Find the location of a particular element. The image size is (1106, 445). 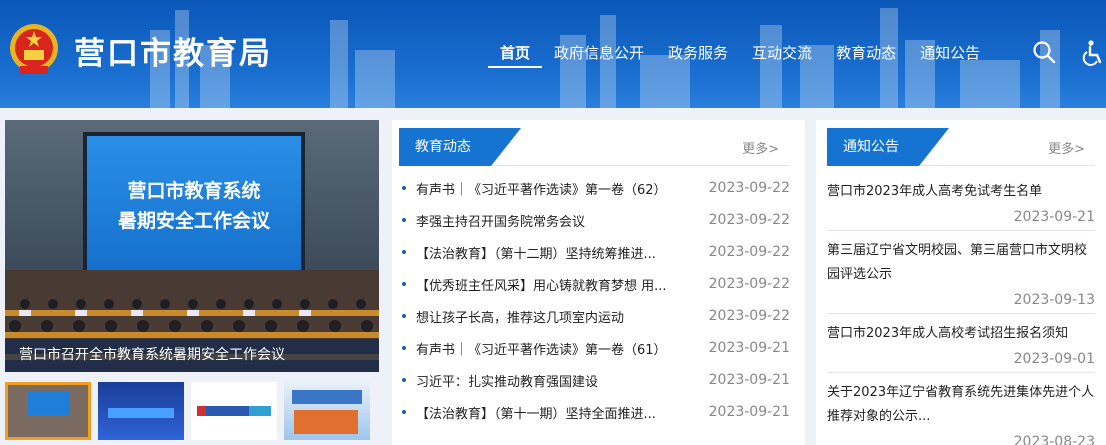

notice-item: 第三届辽宁省文明校园、第三届营口市文明校园评选公示 2023-09-13 is located at coordinates (961, 272).